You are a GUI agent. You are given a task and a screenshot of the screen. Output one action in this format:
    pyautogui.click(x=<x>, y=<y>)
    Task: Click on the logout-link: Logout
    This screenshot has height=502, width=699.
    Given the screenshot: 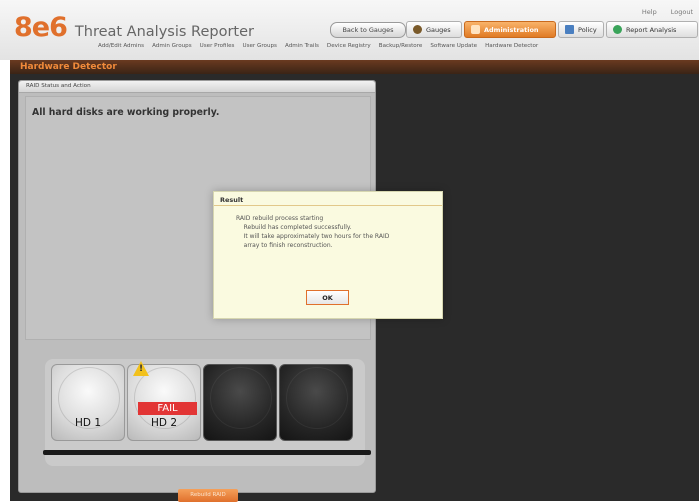 What is the action you would take?
    pyautogui.click(x=682, y=12)
    